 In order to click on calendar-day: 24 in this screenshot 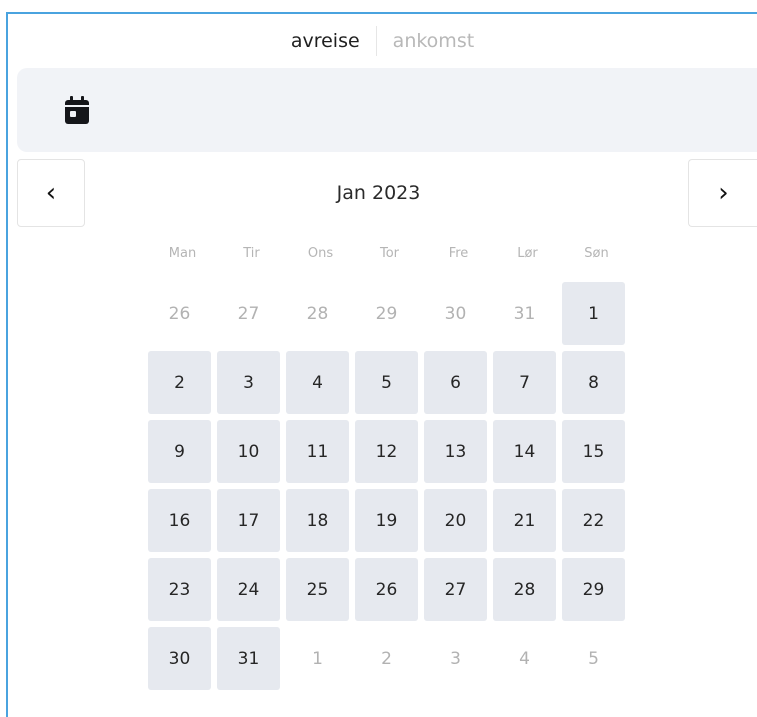, I will do `click(248, 589)`.